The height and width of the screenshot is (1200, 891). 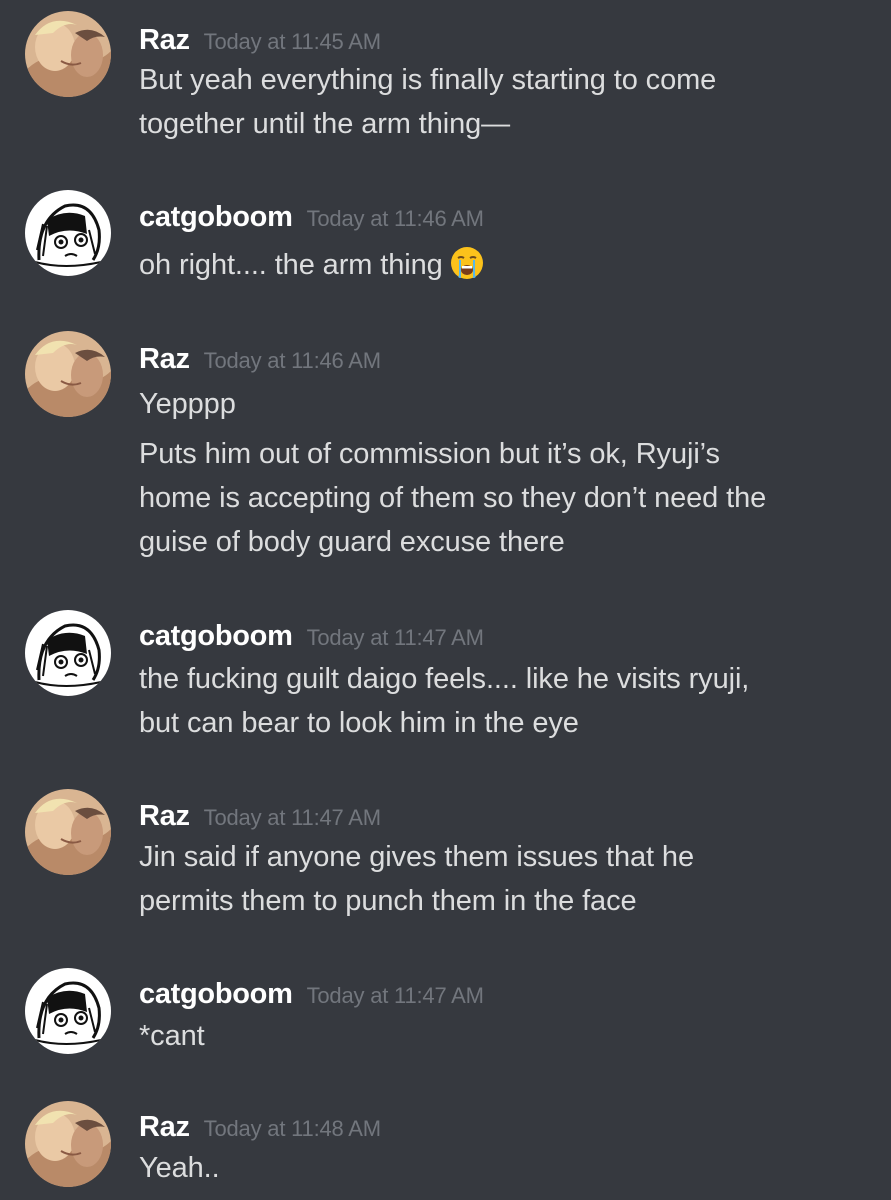 What do you see at coordinates (359, 723) in the screenshot?
I see `message-line: but can bear to look him in the eye` at bounding box center [359, 723].